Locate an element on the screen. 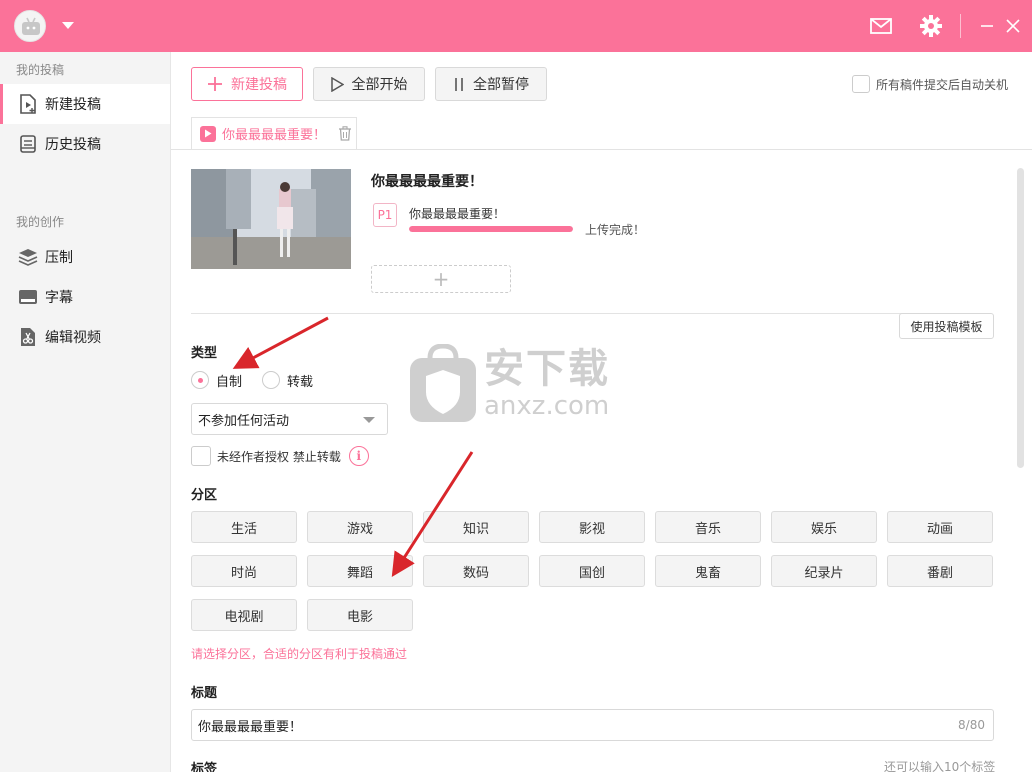  upload-progress-bar is located at coordinates (491, 229).